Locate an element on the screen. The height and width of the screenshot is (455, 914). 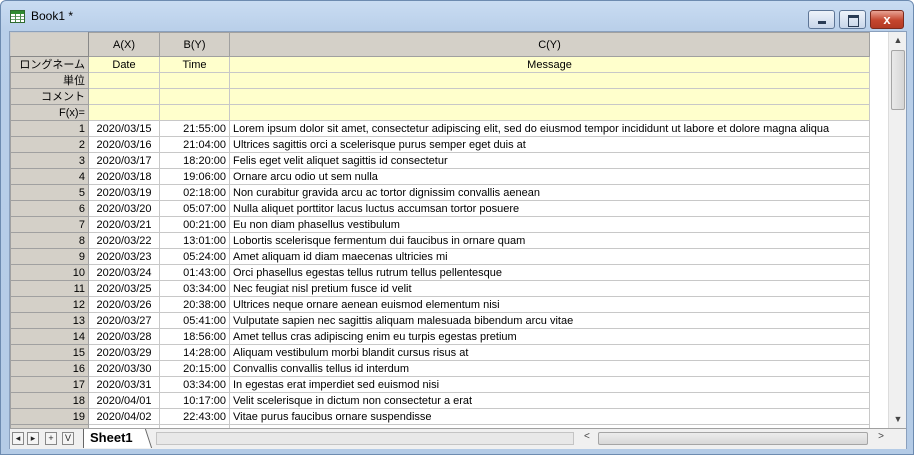
date-cell: 2020/03/26 is located at coordinates (124, 304).